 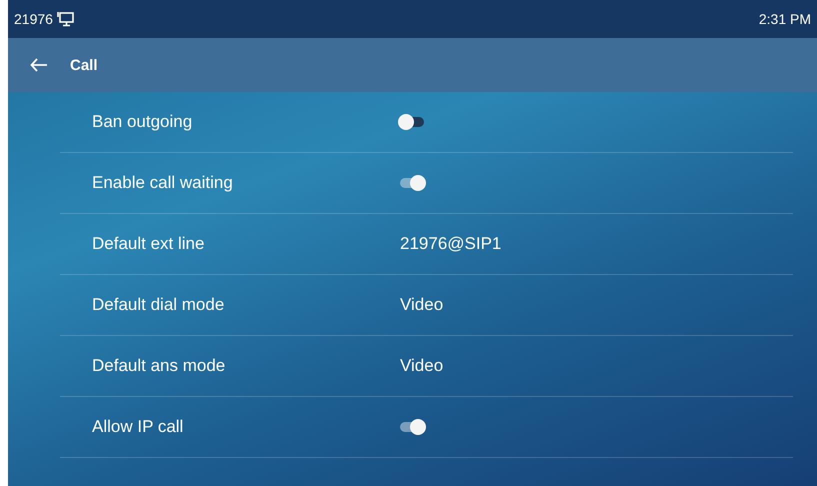 I want to click on monitor-icon, so click(x=65, y=19).